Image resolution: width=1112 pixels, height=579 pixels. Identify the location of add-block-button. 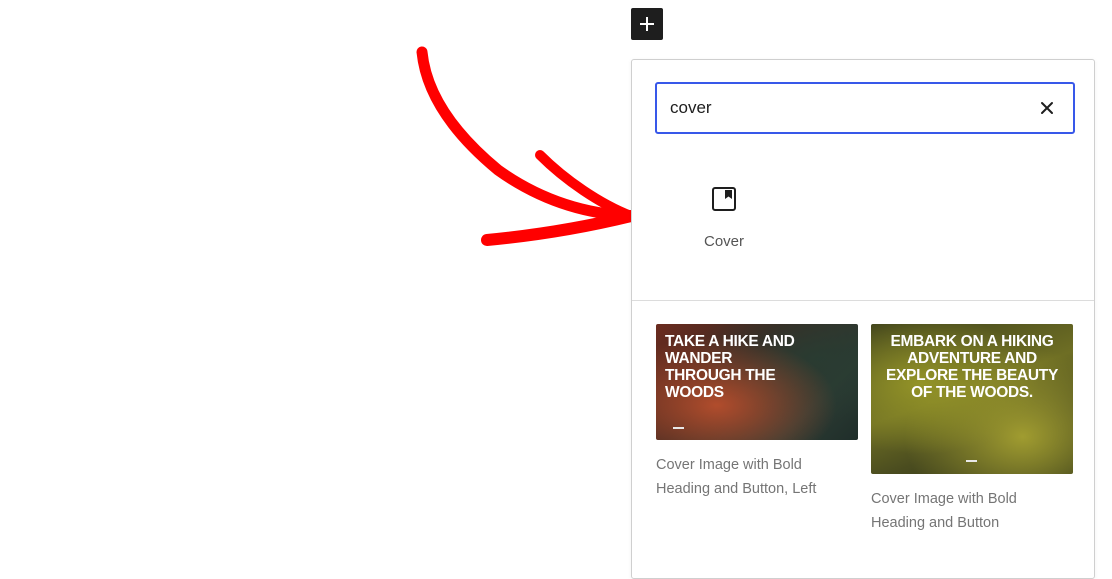
(647, 24).